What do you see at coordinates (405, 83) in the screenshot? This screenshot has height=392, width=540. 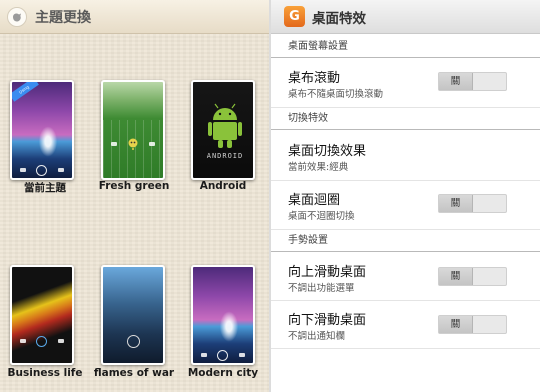 I see `setting-row-wallpaper-scroll: 桌布滾動 桌布不隨桌面切換滾動 關` at bounding box center [405, 83].